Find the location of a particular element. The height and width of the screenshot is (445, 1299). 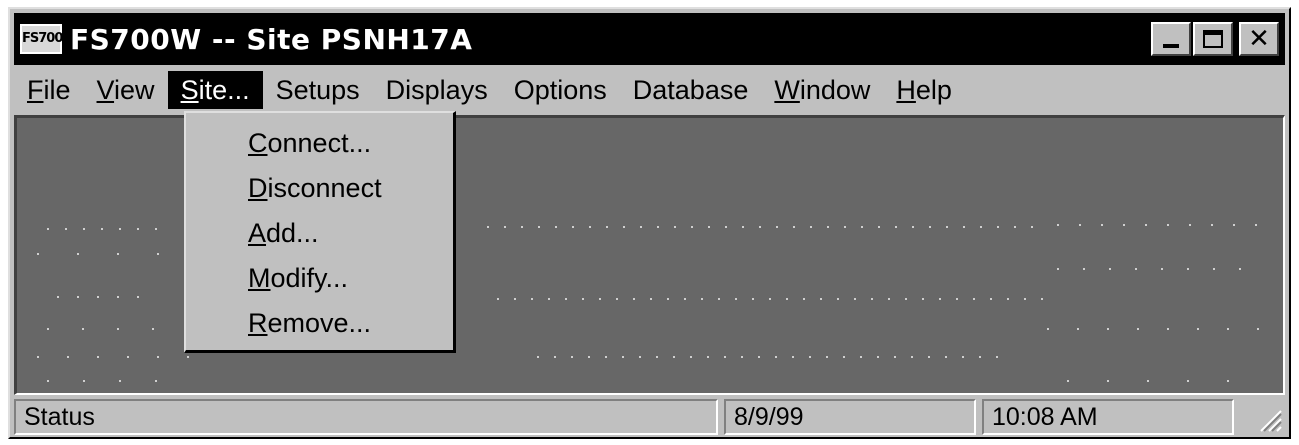

add-mnemonic: A is located at coordinates (257, 233).